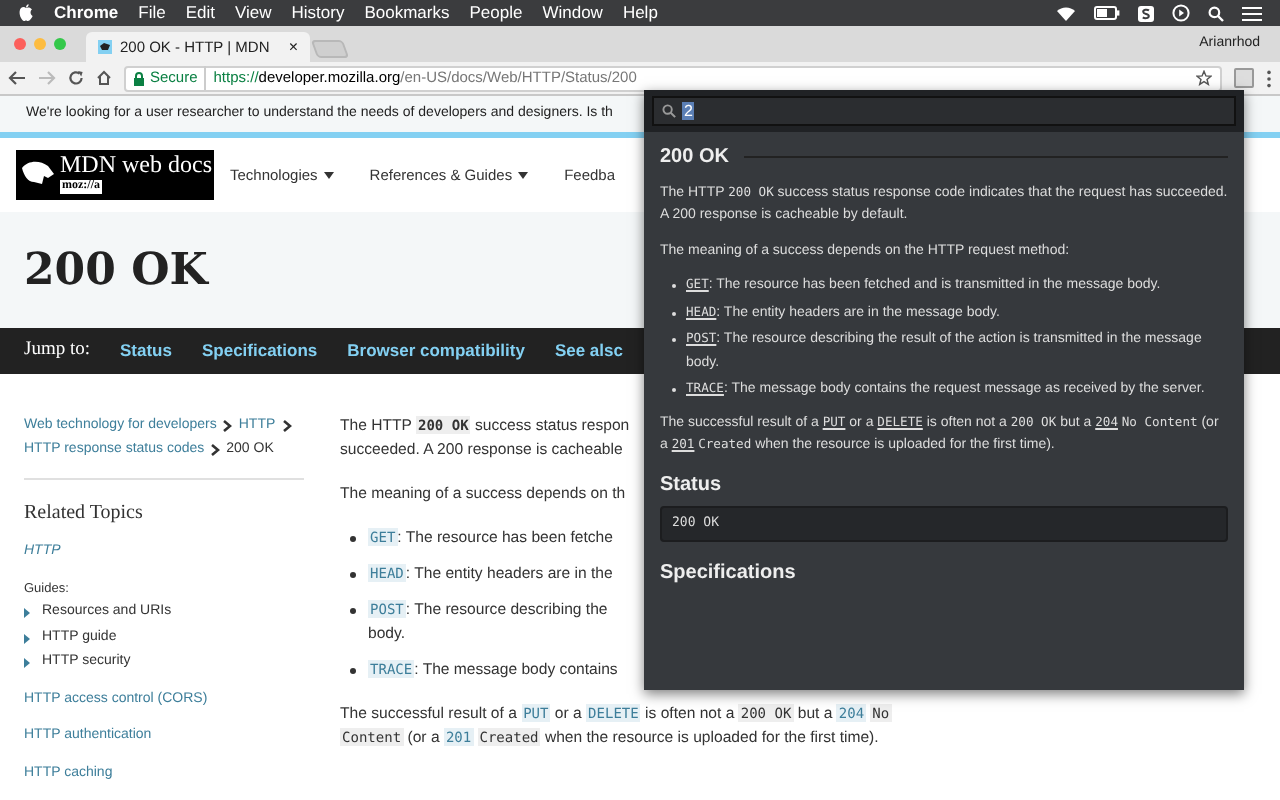 The image size is (1280, 800). I want to click on jump-link: Specifications, so click(259, 351).